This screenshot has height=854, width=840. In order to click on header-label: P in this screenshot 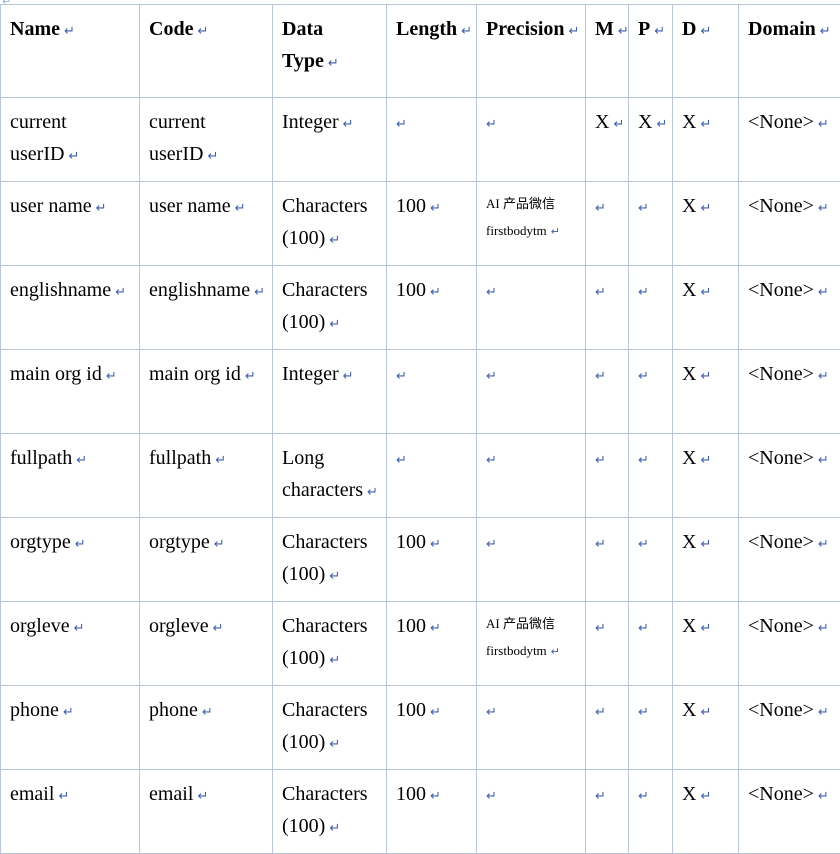, I will do `click(644, 29)`.